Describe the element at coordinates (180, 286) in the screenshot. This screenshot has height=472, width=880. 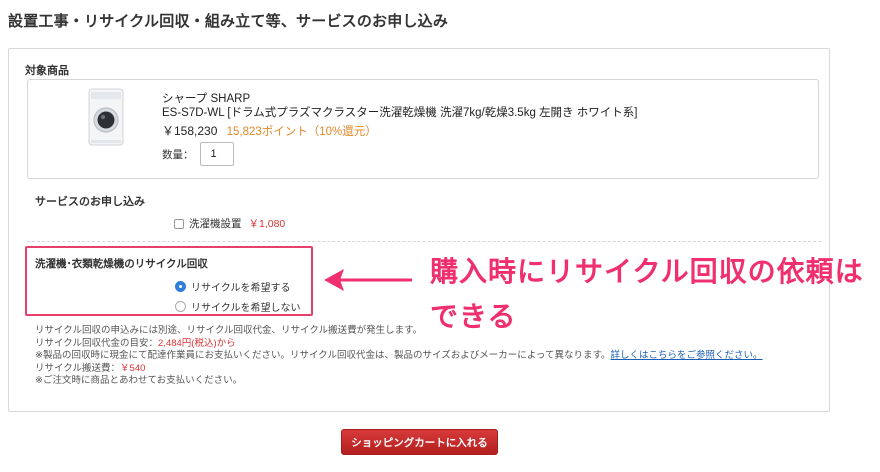
I see `radio-selected-icon` at that location.